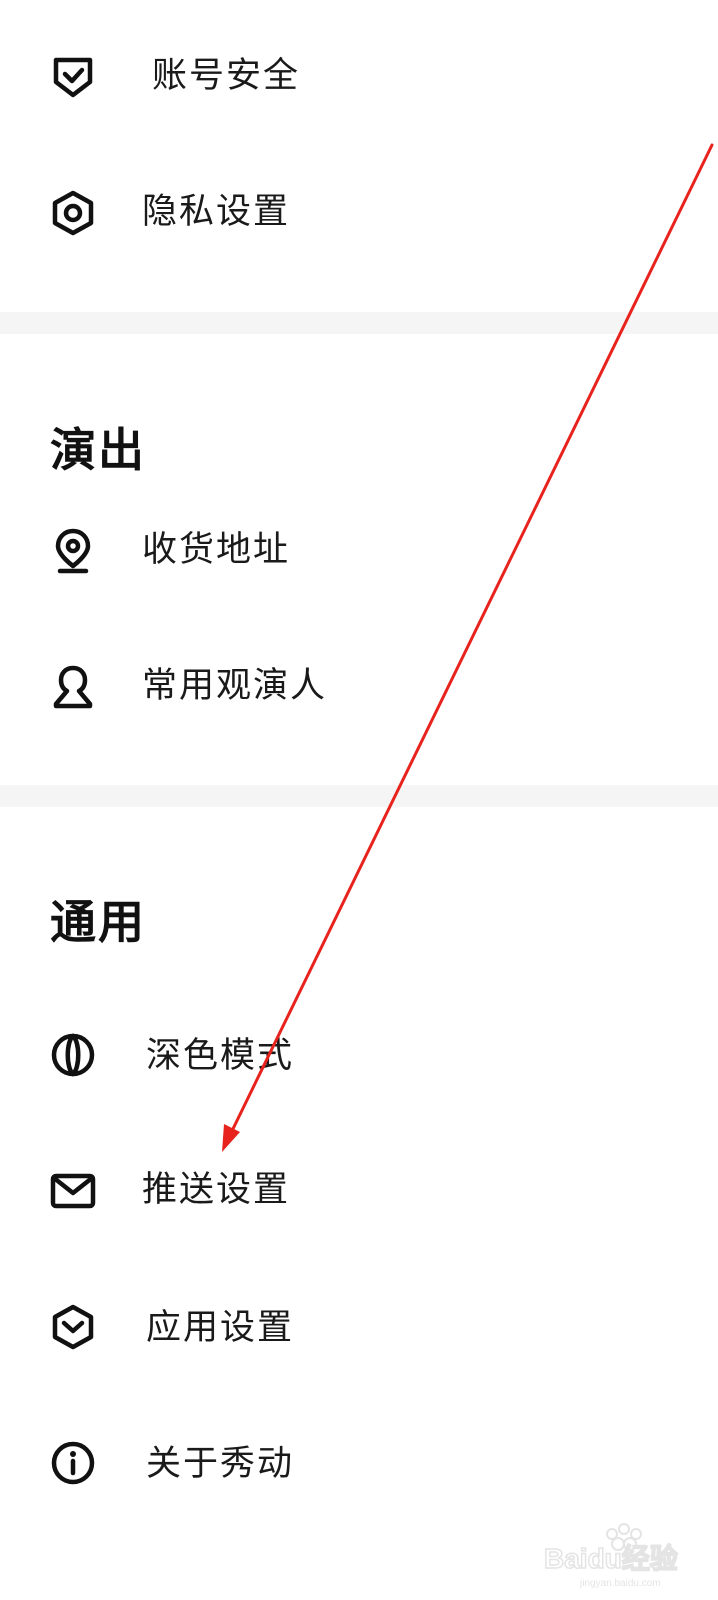 The width and height of the screenshot is (718, 1600). What do you see at coordinates (359, 548) in the screenshot?
I see `settings-item-shipping-address: 收货地址` at bounding box center [359, 548].